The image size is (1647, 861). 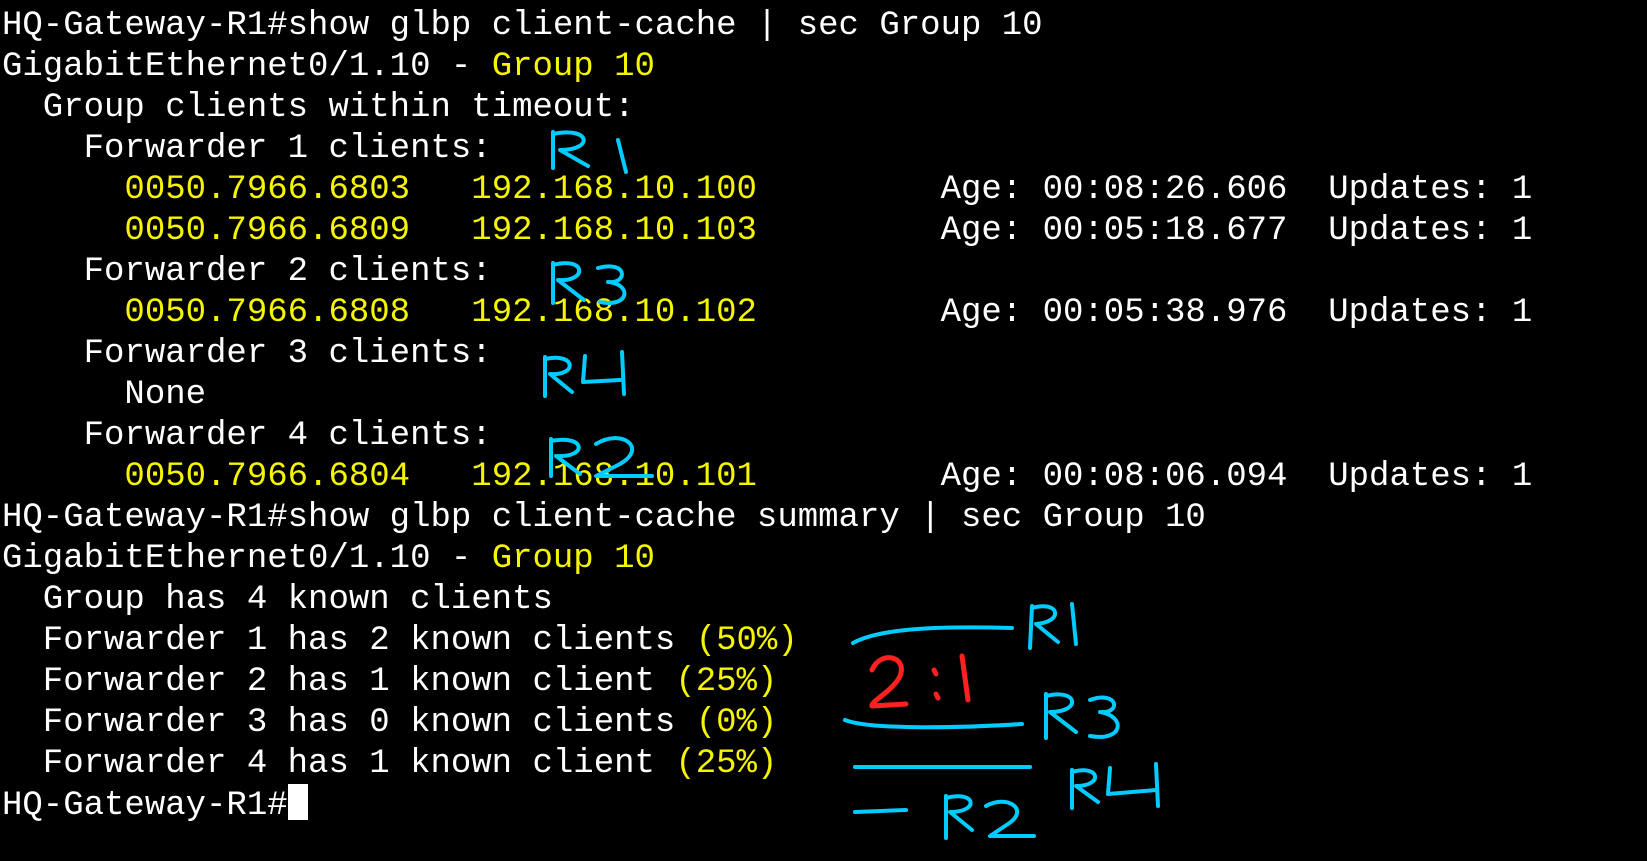 I want to click on annotation-r1-upper, so click(x=589, y=152).